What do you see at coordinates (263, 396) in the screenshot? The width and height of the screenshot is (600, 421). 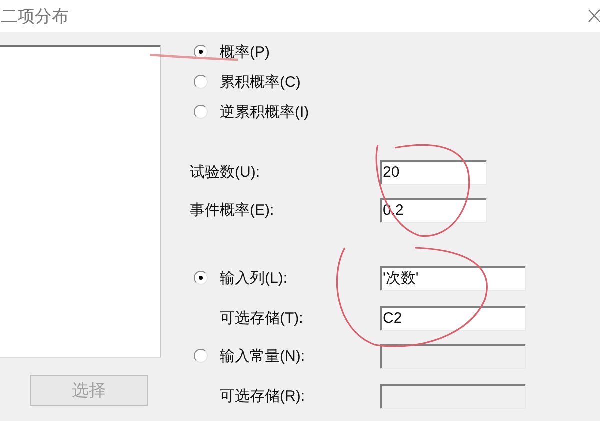 I see `field-label: 可选存储(R):` at bounding box center [263, 396].